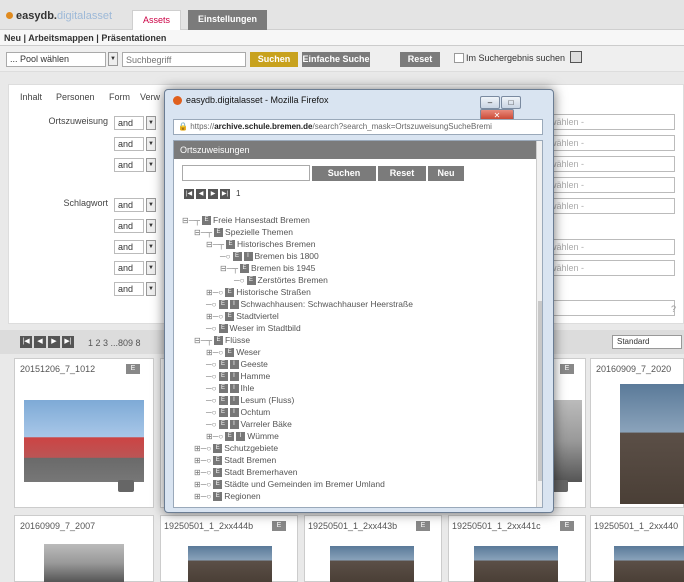 This screenshot has width=684, height=582. What do you see at coordinates (243, 232) in the screenshot?
I see `tree-node: ⊟─┬ E Spezielle Themen` at bounding box center [243, 232].